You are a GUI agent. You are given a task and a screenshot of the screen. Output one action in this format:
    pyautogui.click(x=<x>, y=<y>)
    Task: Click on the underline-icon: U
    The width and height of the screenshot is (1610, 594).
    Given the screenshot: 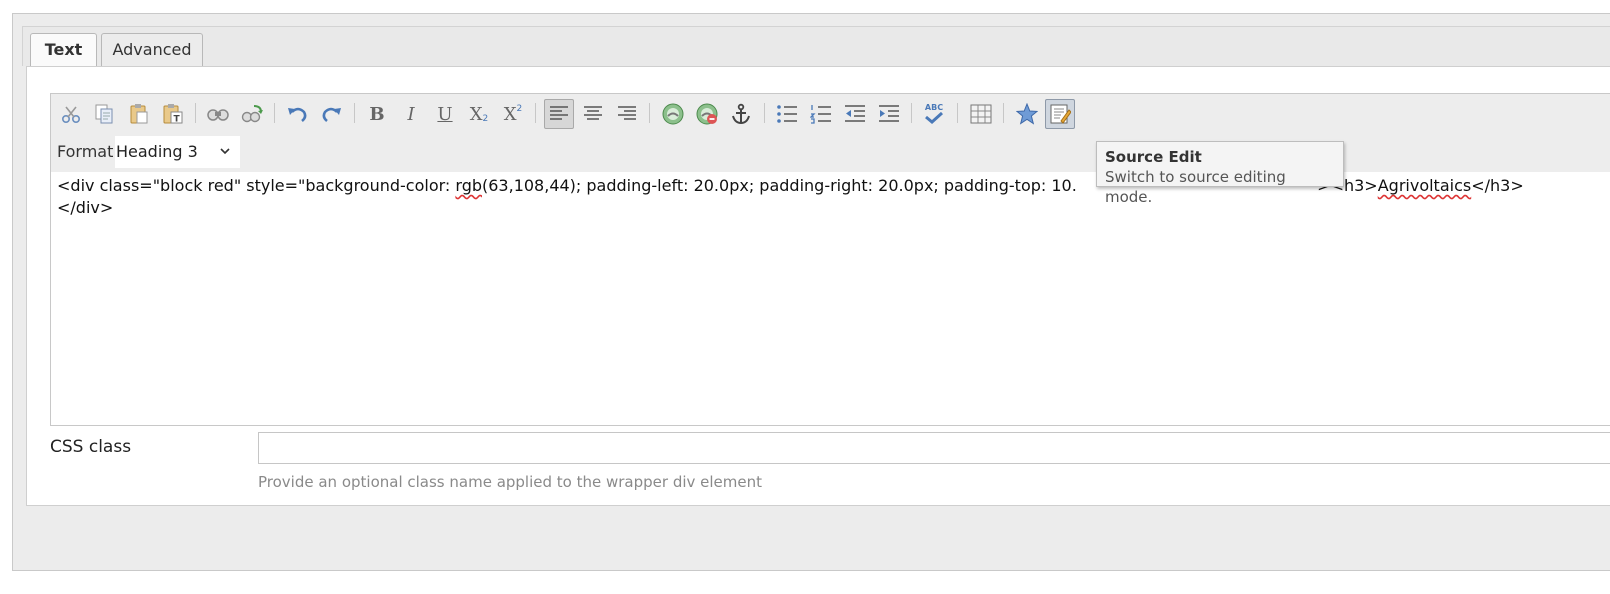 What is the action you would take?
    pyautogui.click(x=445, y=114)
    